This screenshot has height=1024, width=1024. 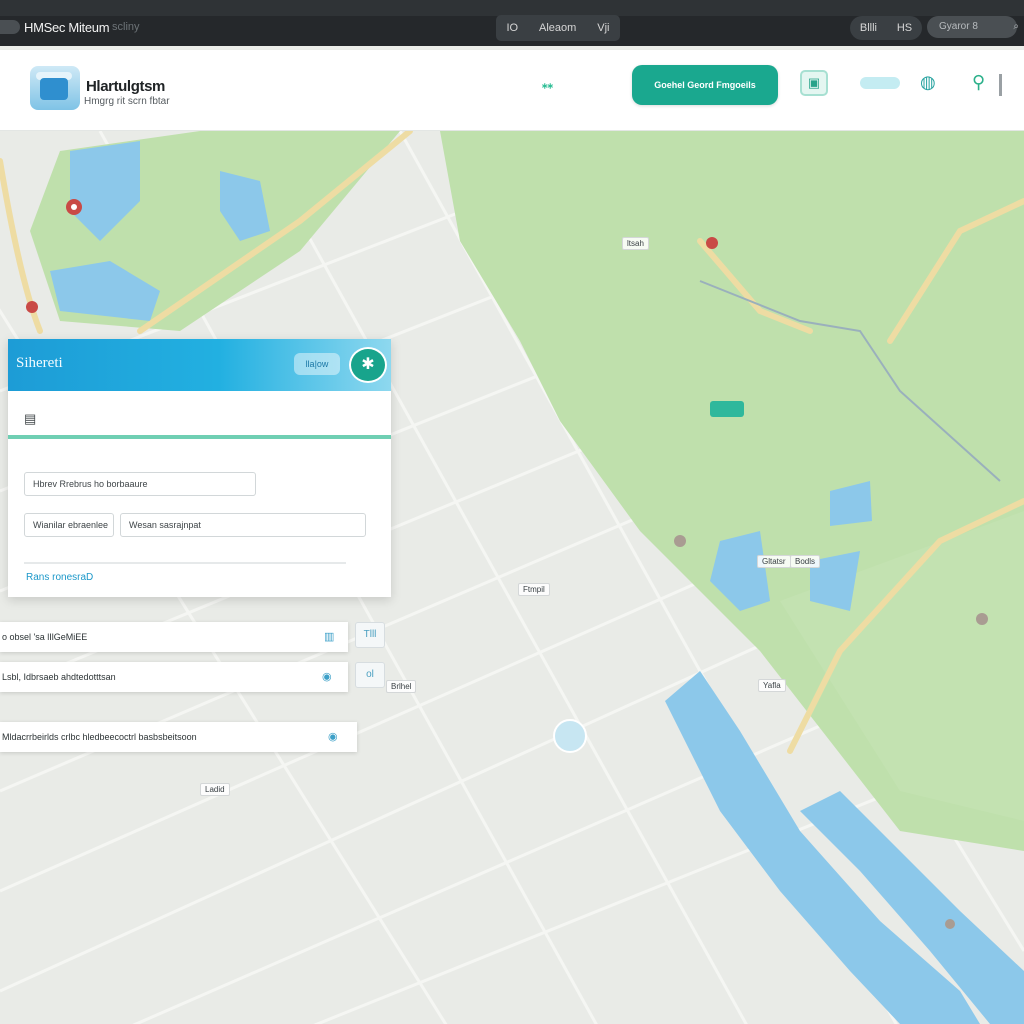 I want to click on panel-chip: lla|ow, so click(x=317, y=364).